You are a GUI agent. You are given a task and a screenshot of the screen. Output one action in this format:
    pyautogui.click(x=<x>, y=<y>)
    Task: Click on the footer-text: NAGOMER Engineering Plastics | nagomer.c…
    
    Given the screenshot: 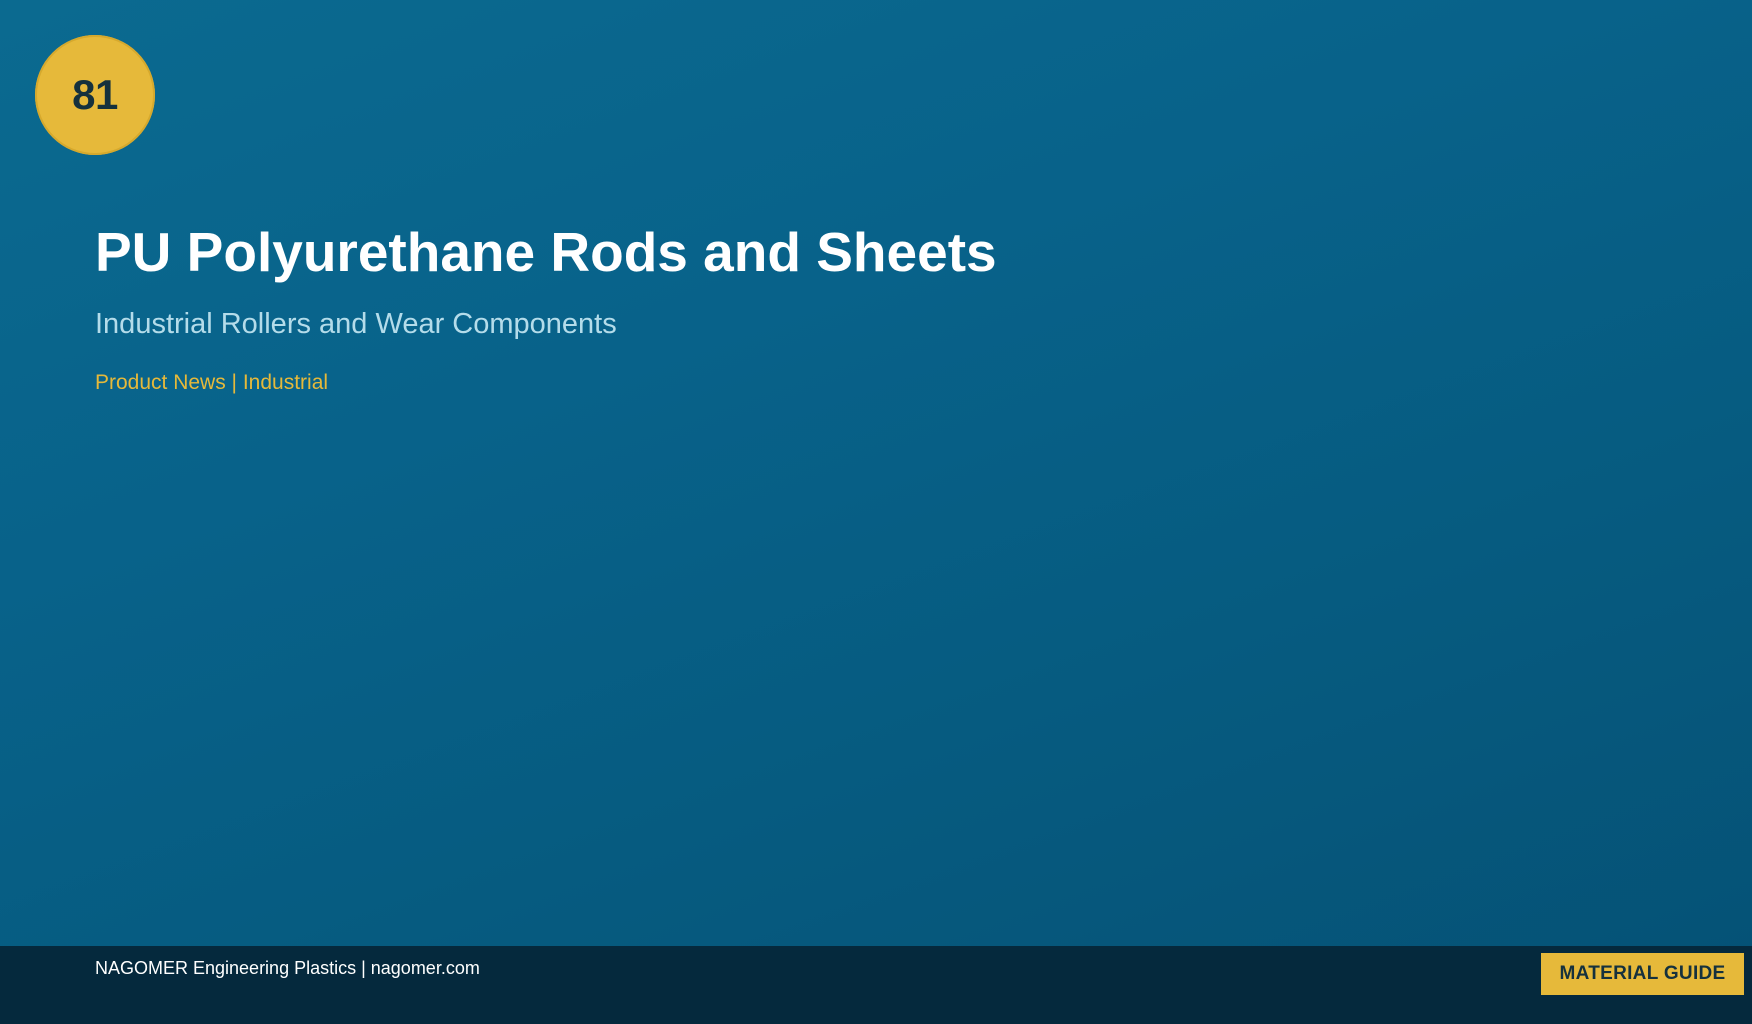 What is the action you would take?
    pyautogui.click(x=287, y=968)
    